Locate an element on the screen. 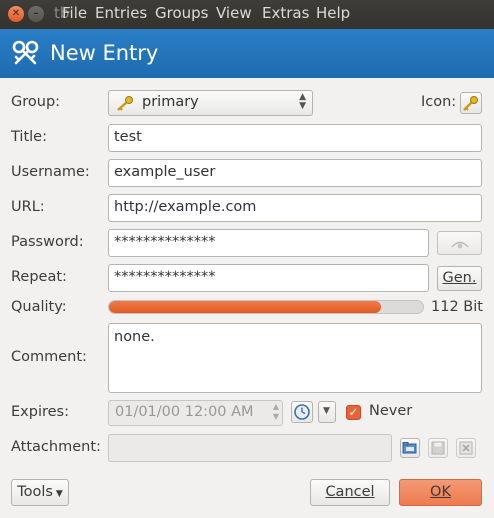 Image resolution: width=494 pixels, height=518 pixels. dialog-header: New Entry is located at coordinates (247, 53).